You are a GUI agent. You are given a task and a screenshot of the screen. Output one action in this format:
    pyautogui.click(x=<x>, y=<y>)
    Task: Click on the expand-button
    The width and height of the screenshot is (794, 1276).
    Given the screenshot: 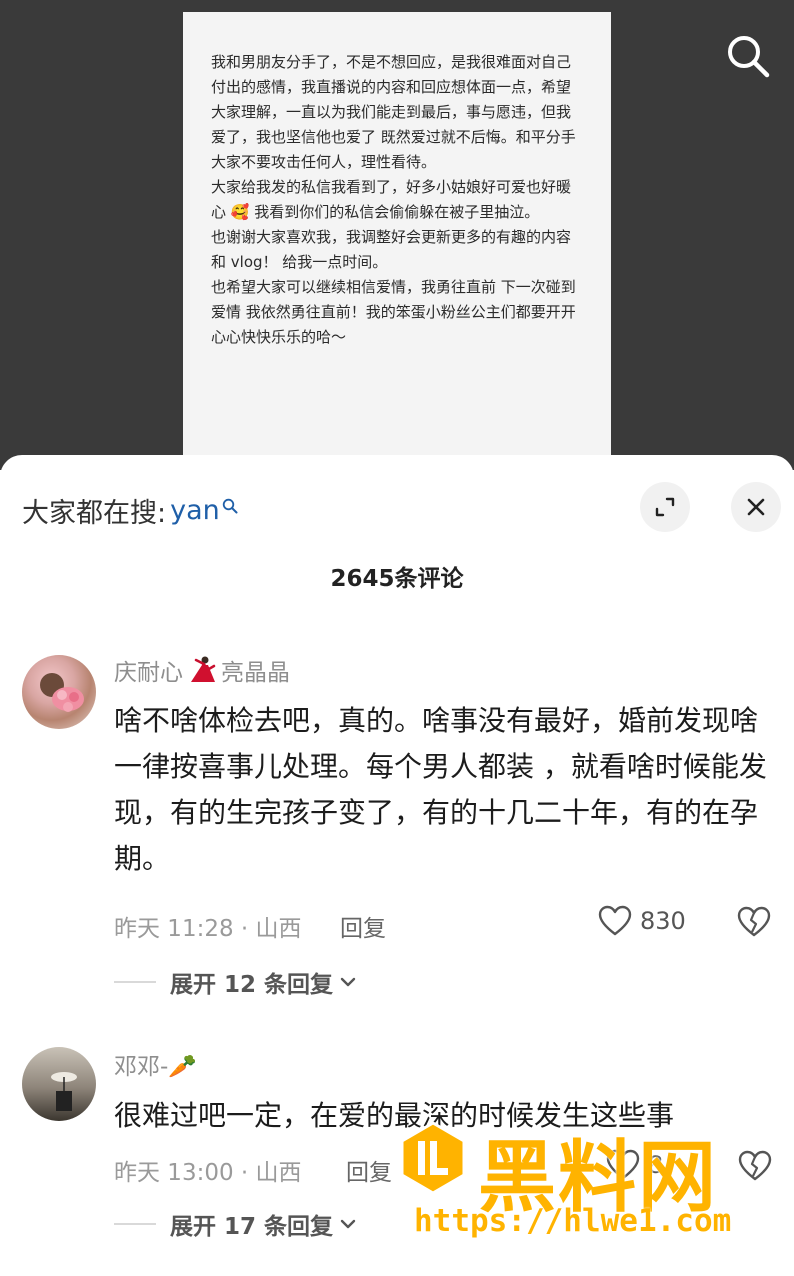 What is the action you would take?
    pyautogui.click(x=665, y=507)
    